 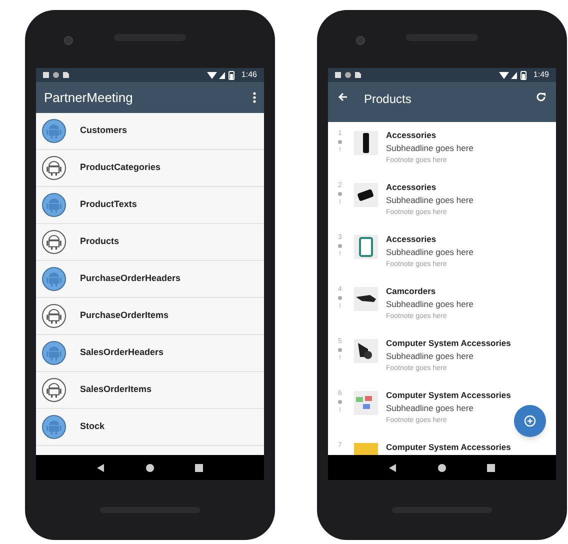 I want to click on item-title: Camcorders, so click(x=411, y=291).